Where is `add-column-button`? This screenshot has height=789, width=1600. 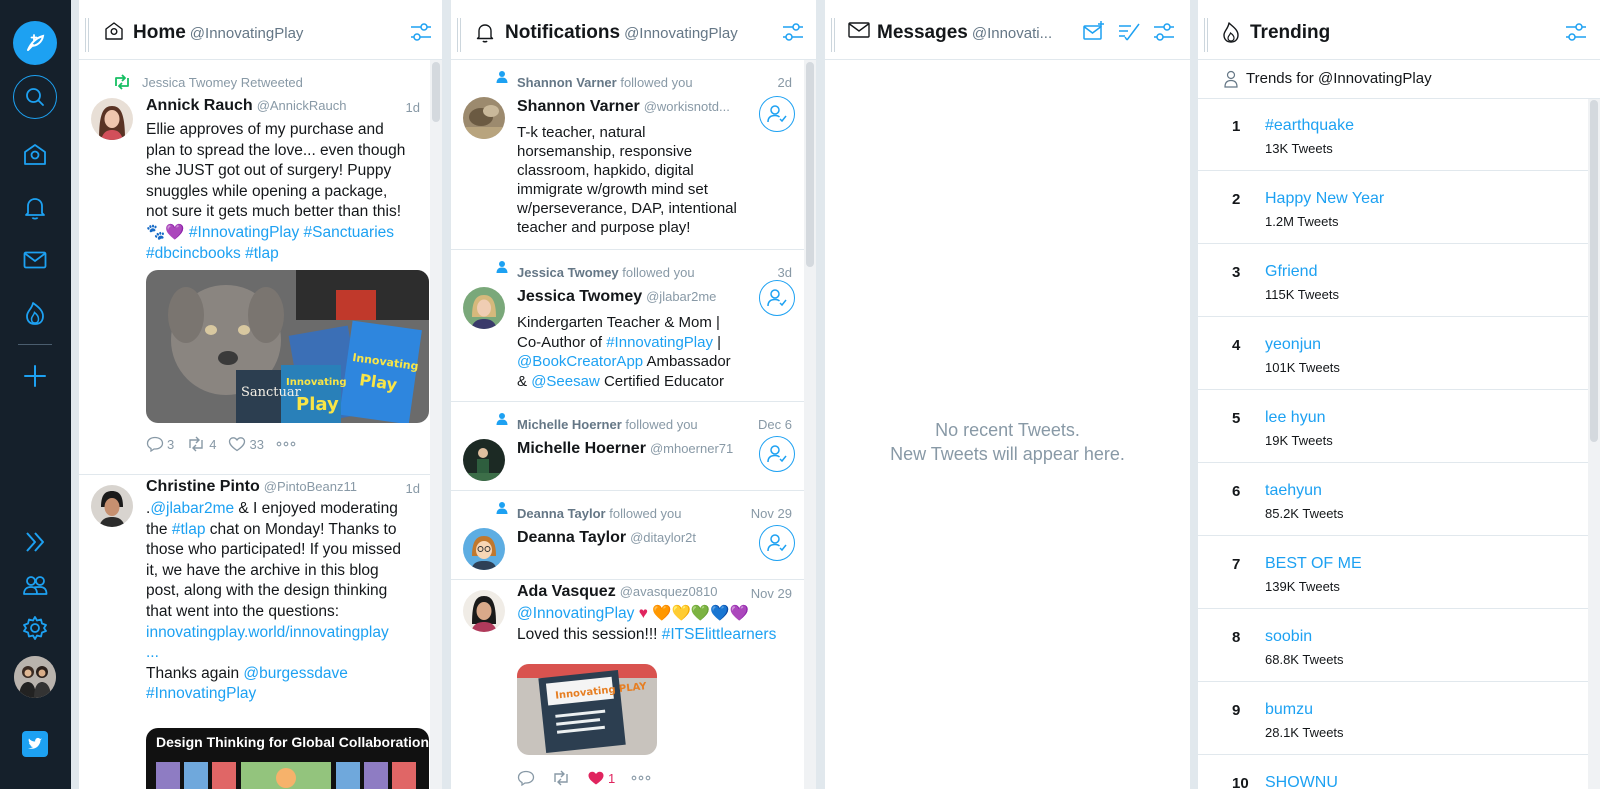
add-column-button is located at coordinates (35, 376).